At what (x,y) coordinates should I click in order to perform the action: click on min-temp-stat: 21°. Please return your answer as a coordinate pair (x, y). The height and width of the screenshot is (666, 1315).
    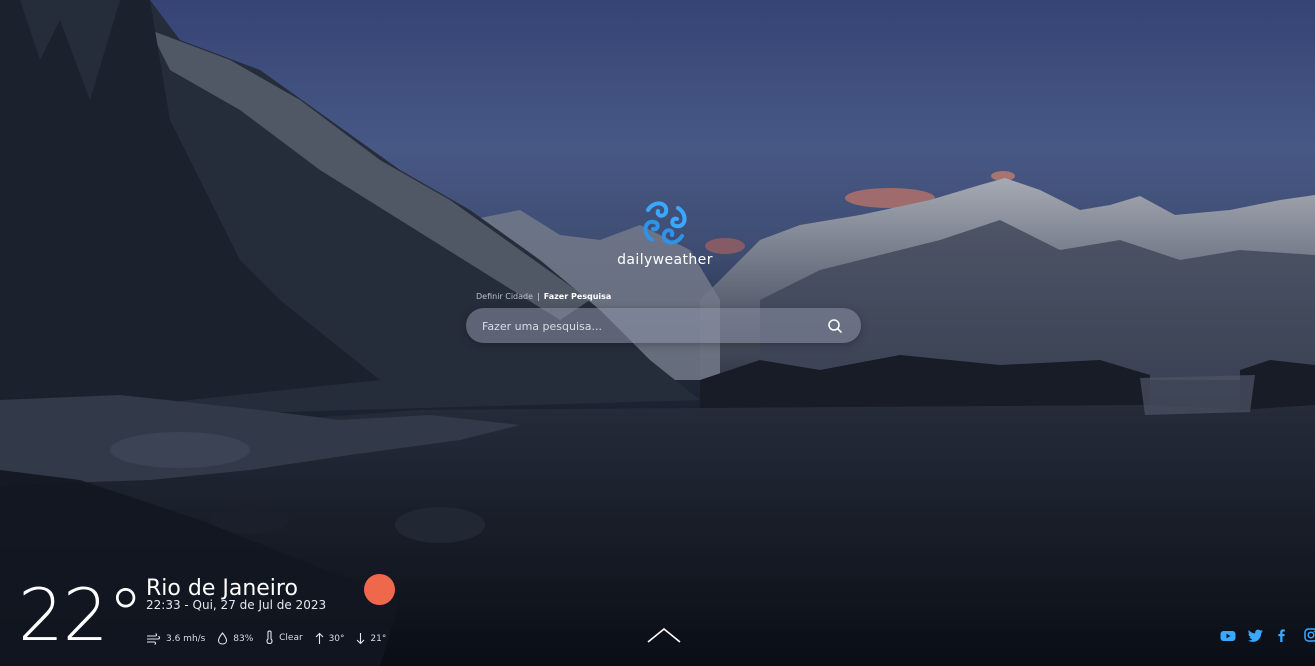
    Looking at the image, I should click on (371, 638).